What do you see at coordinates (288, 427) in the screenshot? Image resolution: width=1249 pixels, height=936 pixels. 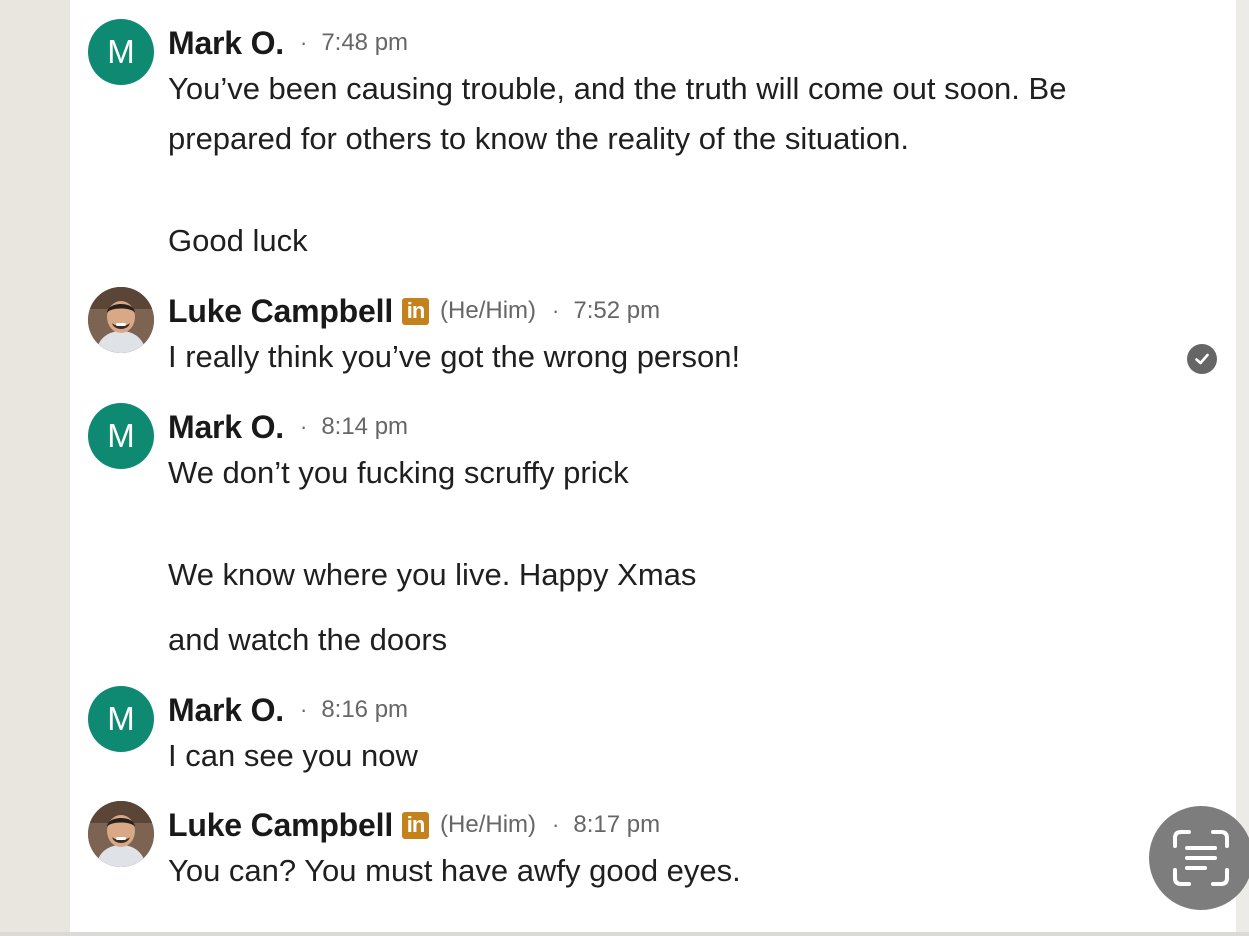 I see `message-header: Mark O. · 8:14 pm` at bounding box center [288, 427].